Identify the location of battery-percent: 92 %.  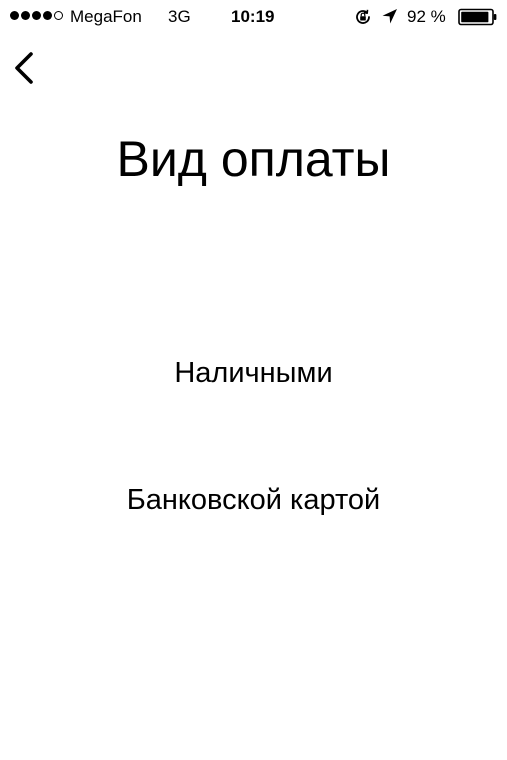
(426, 16).